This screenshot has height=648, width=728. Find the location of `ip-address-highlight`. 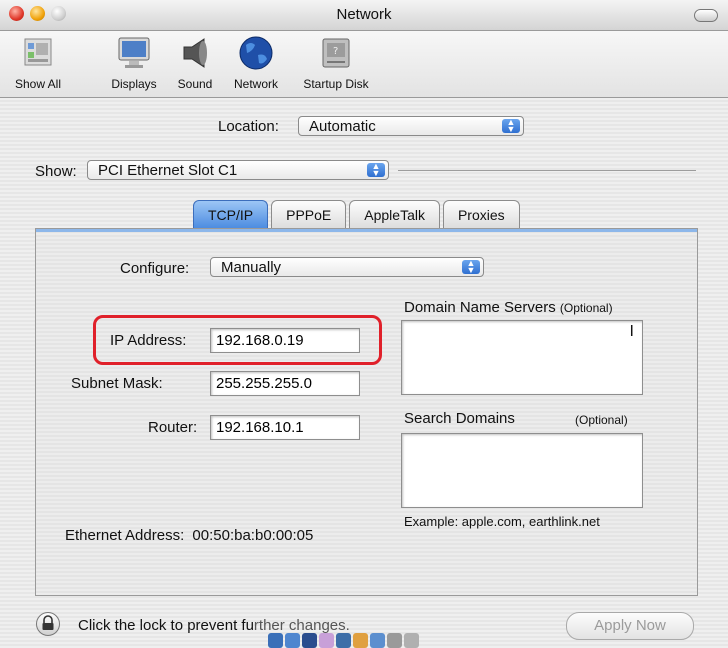

ip-address-highlight is located at coordinates (237, 340).